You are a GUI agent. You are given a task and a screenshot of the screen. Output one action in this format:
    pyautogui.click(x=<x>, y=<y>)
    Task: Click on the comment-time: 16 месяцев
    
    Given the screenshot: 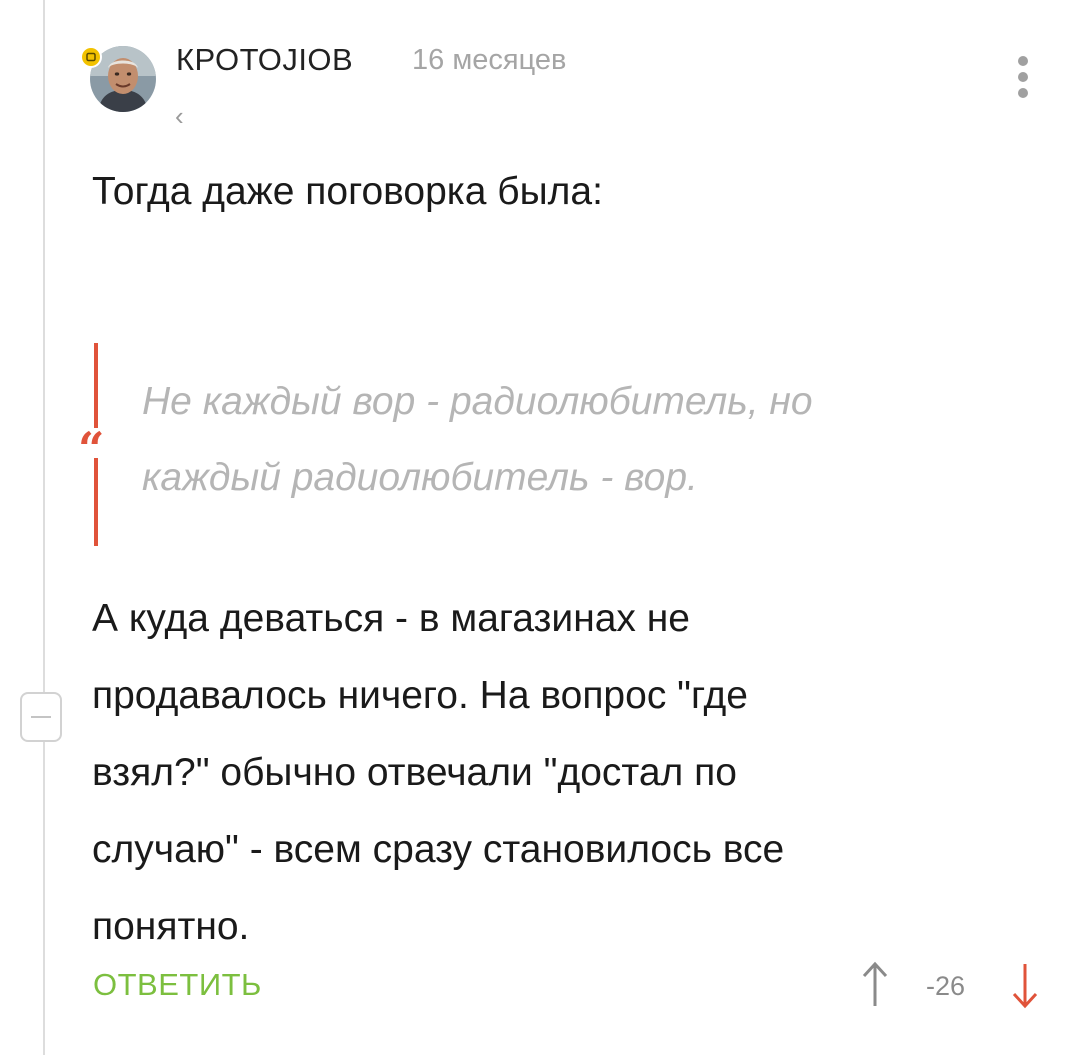 What is the action you would take?
    pyautogui.click(x=489, y=60)
    